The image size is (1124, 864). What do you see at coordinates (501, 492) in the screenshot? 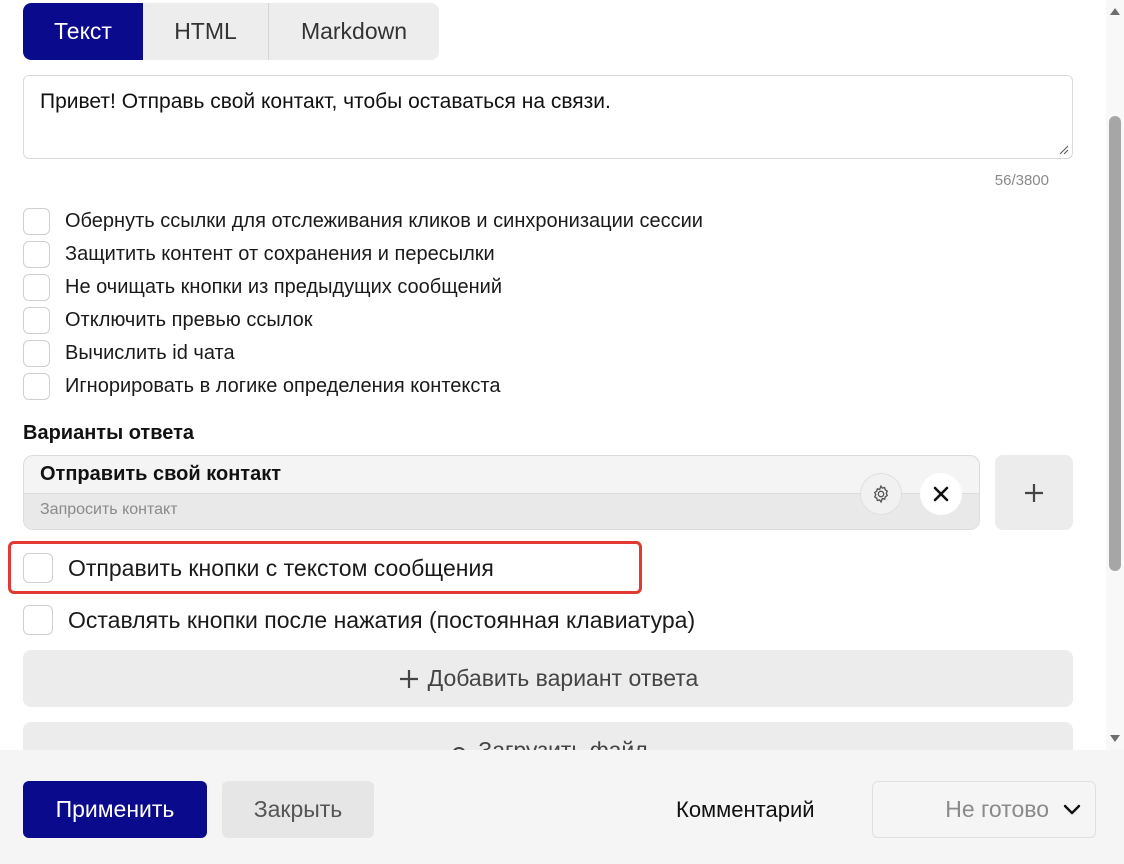
I see `answer-card: Отправить свой контакт Запросить контакт` at bounding box center [501, 492].